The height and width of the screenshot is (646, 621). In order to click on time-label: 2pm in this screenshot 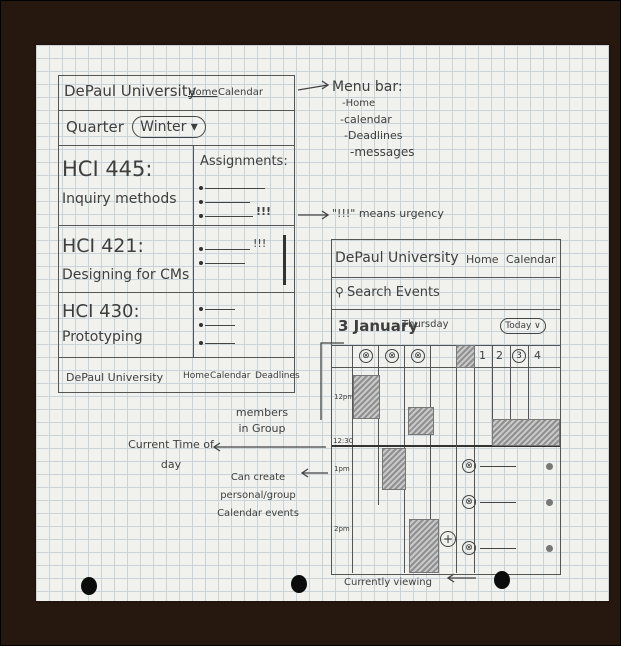, I will do `click(342, 529)`.